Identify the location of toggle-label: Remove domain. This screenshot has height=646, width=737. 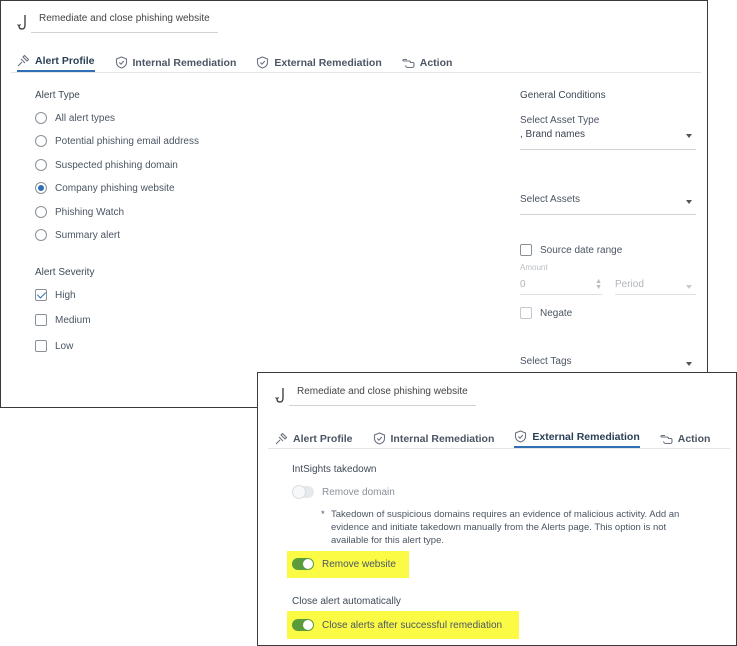
(358, 492).